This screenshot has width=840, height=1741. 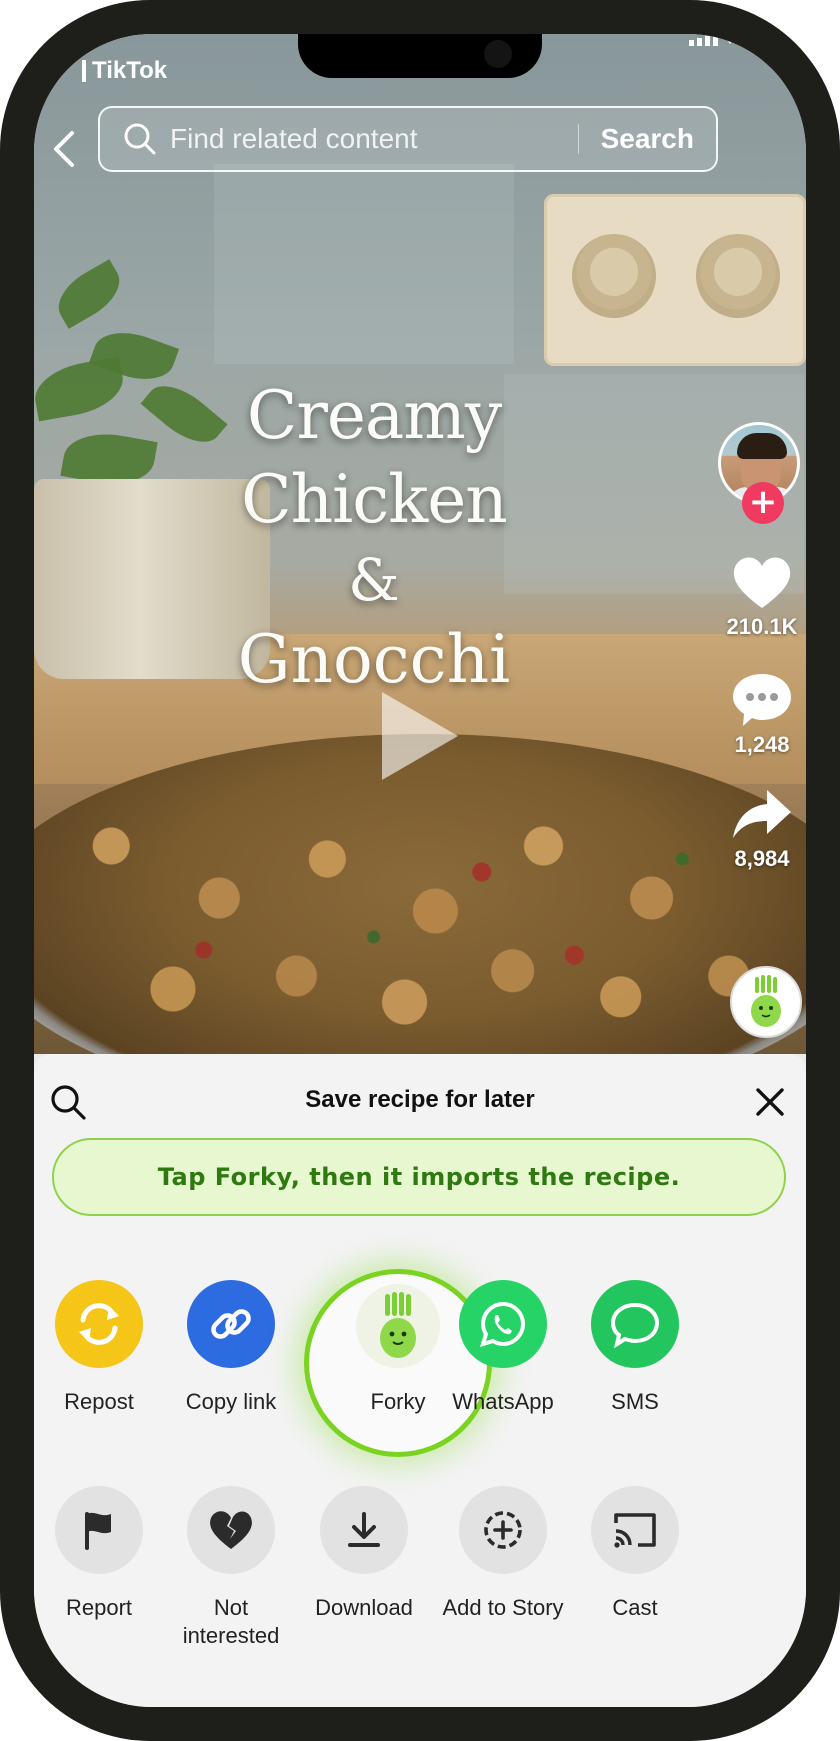 I want to click on action-cast: Cast, so click(x=635, y=1554).